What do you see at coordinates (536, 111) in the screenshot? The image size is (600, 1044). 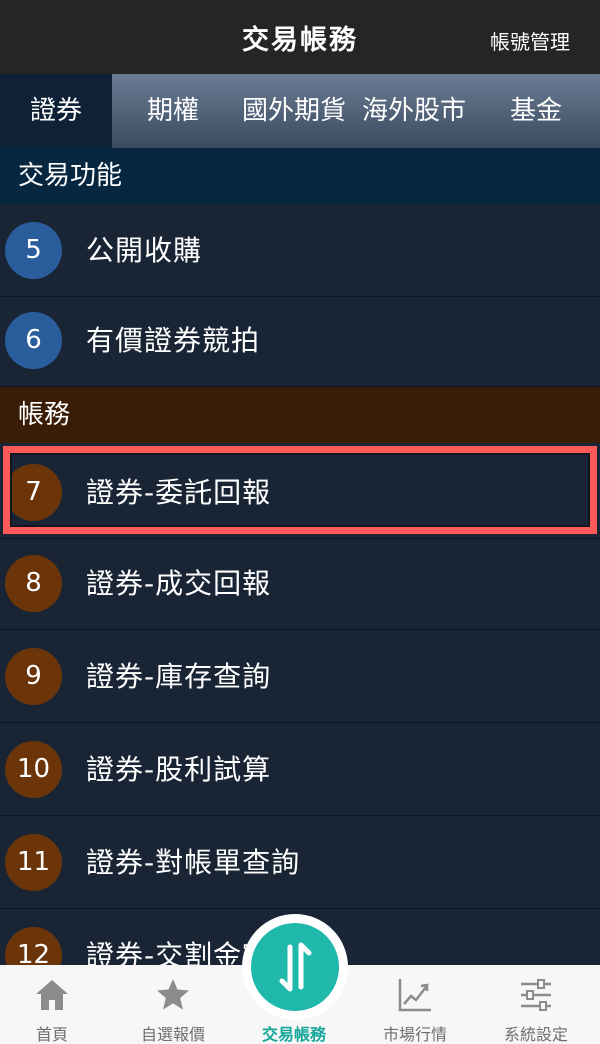 I see `tab-funds: 基金` at bounding box center [536, 111].